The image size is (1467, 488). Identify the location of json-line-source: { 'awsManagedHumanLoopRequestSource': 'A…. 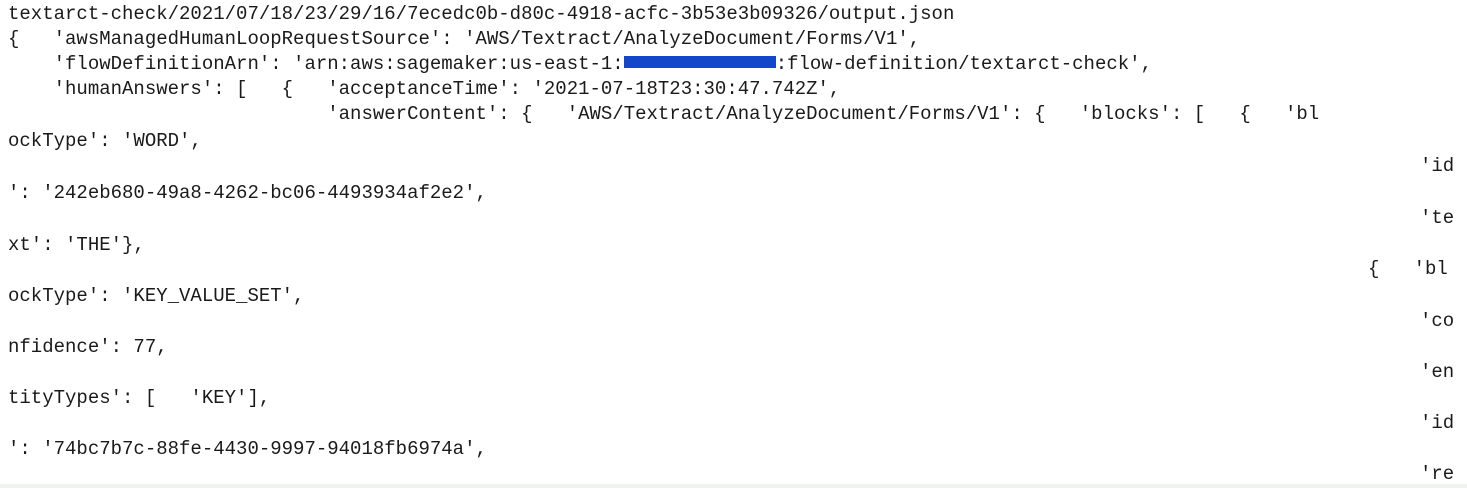
(464, 39).